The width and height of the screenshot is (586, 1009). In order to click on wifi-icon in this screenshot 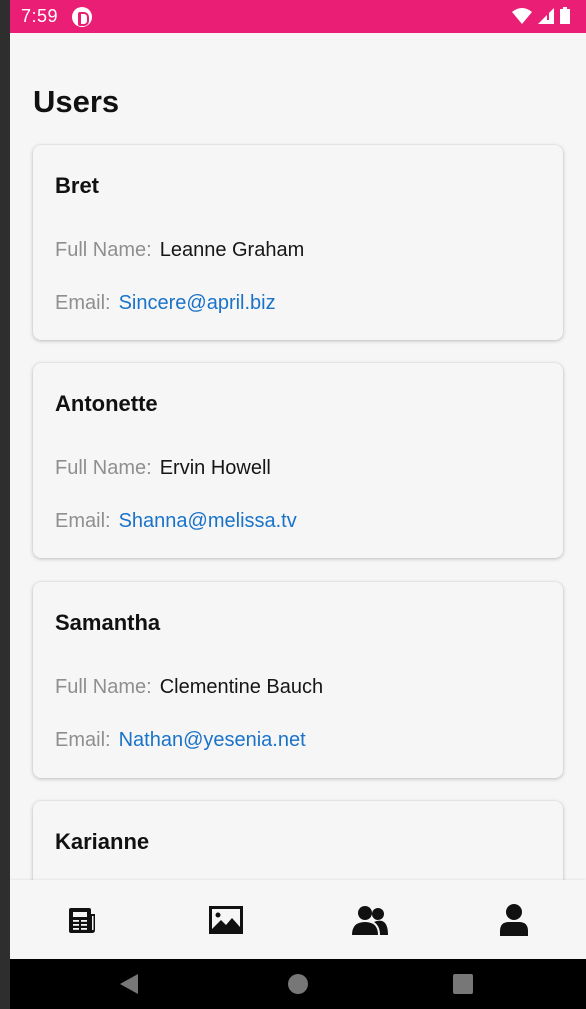, I will do `click(522, 15)`.